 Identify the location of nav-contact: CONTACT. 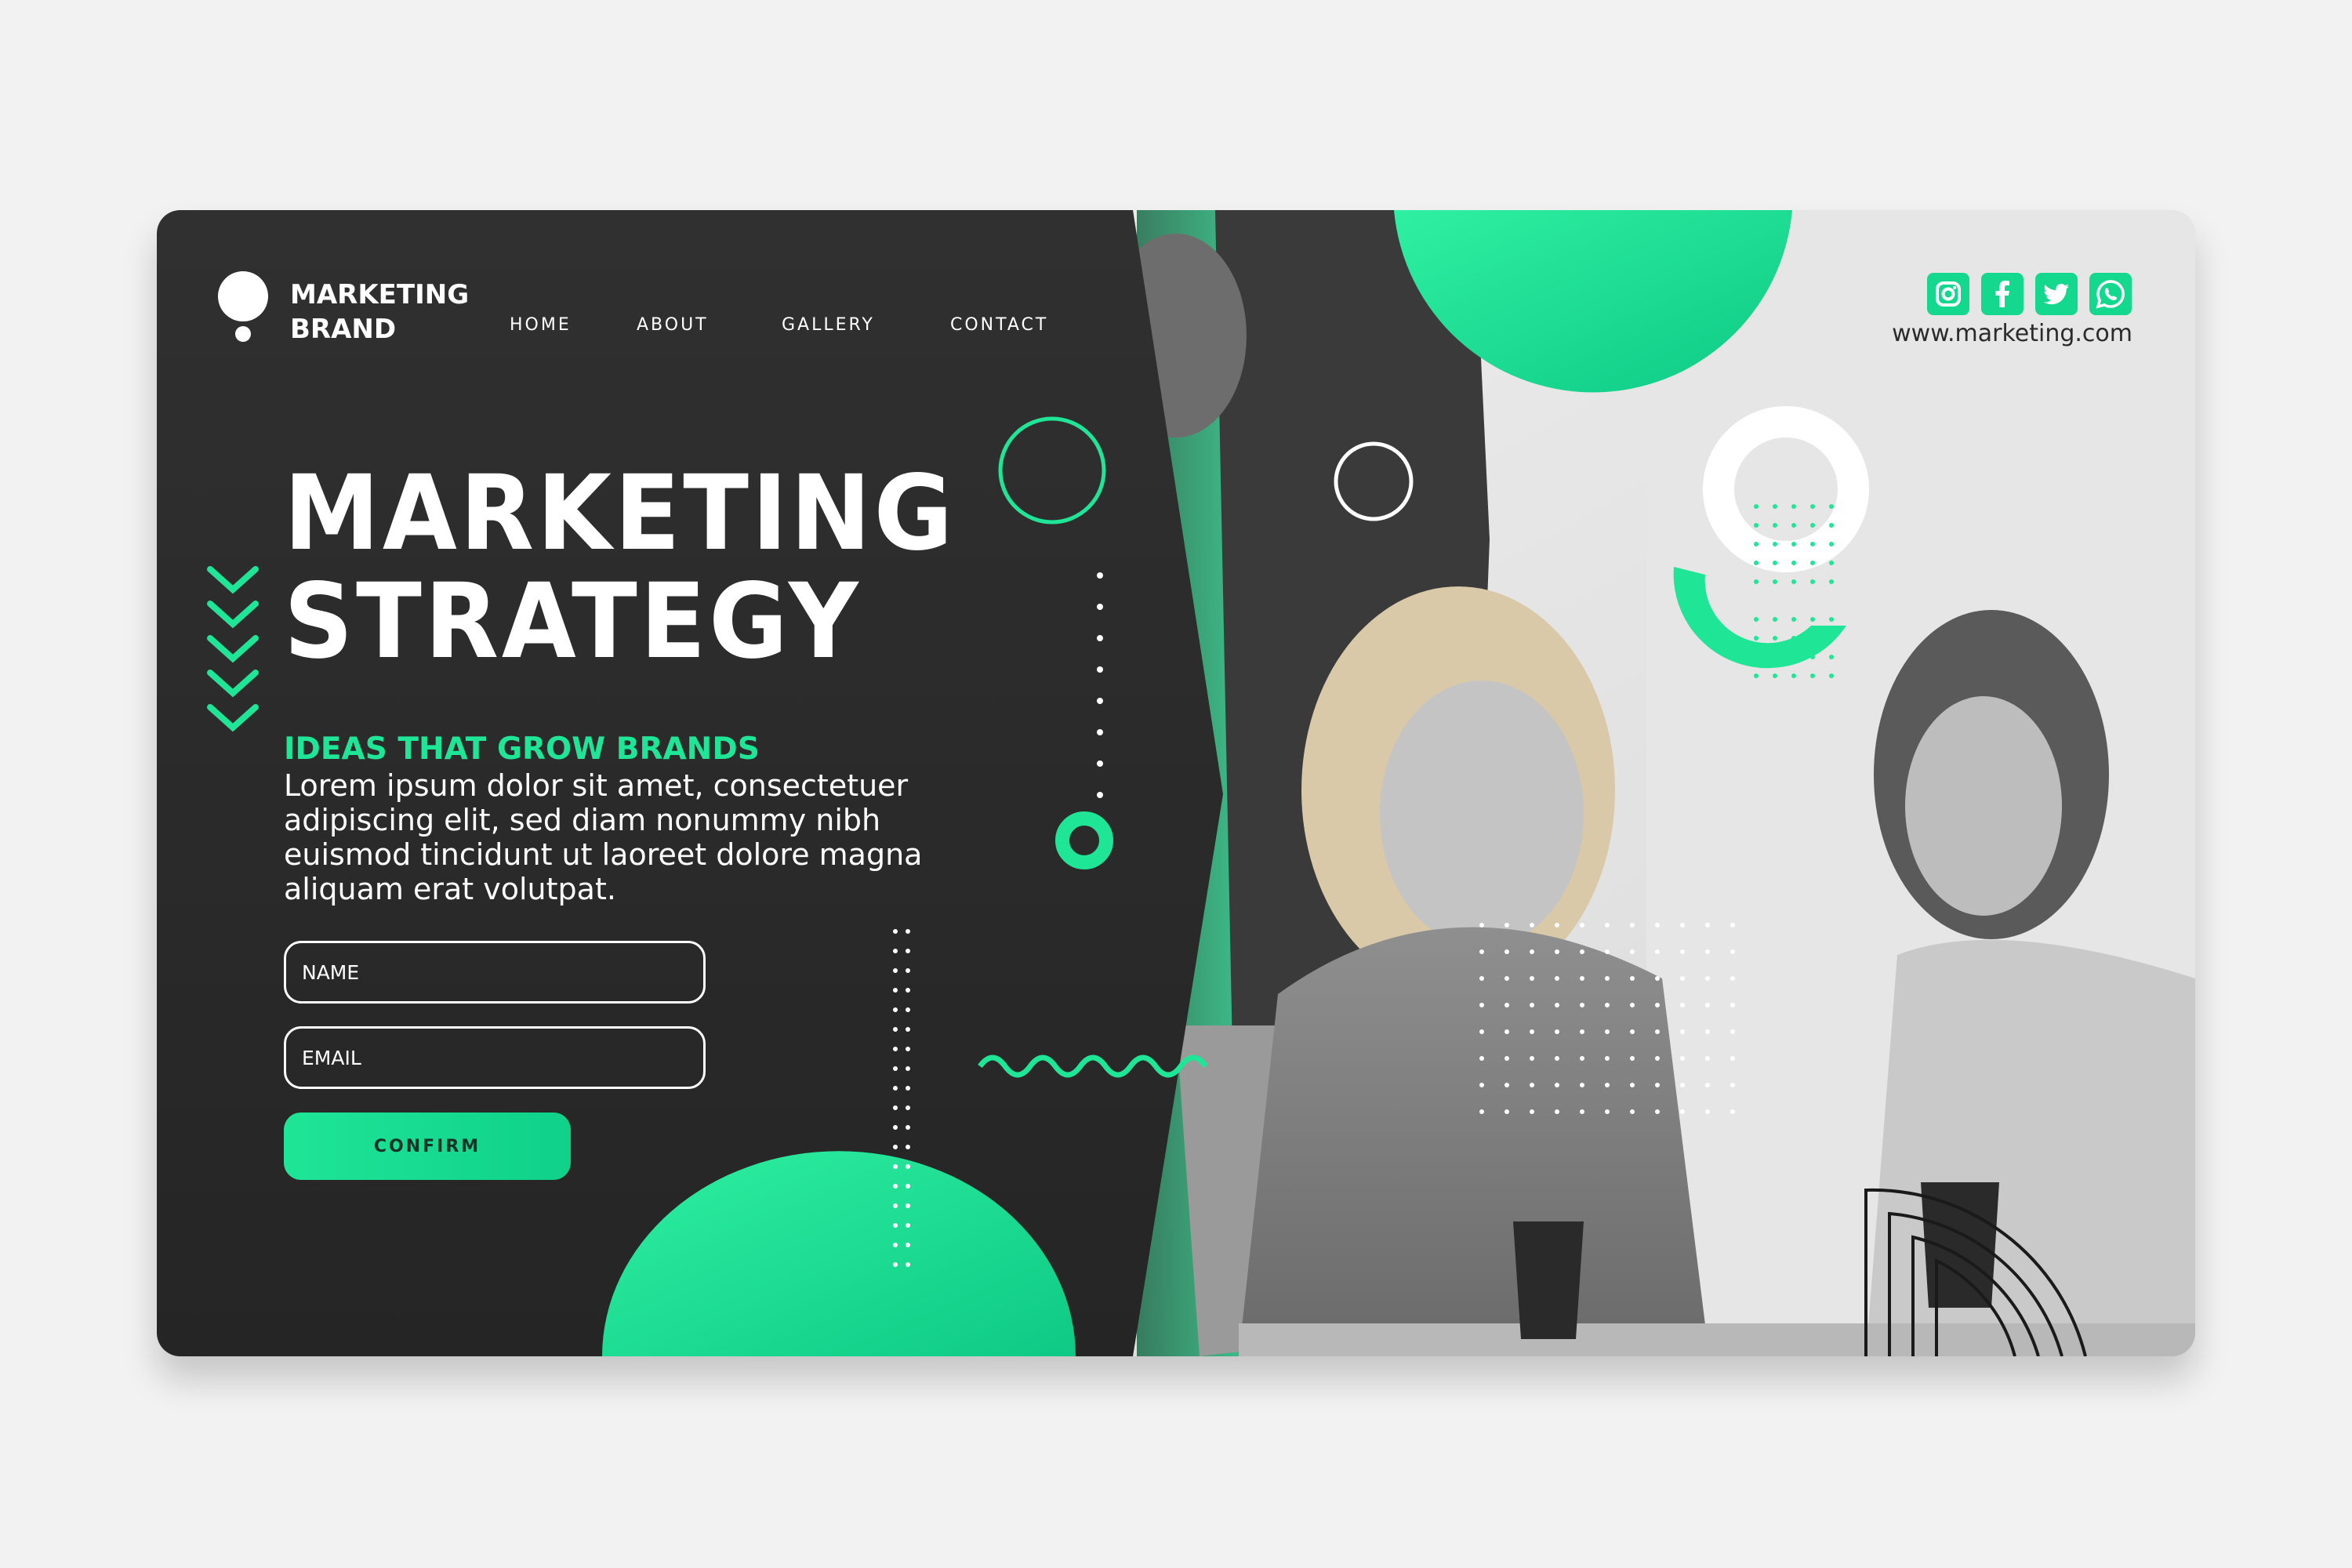
(999, 325).